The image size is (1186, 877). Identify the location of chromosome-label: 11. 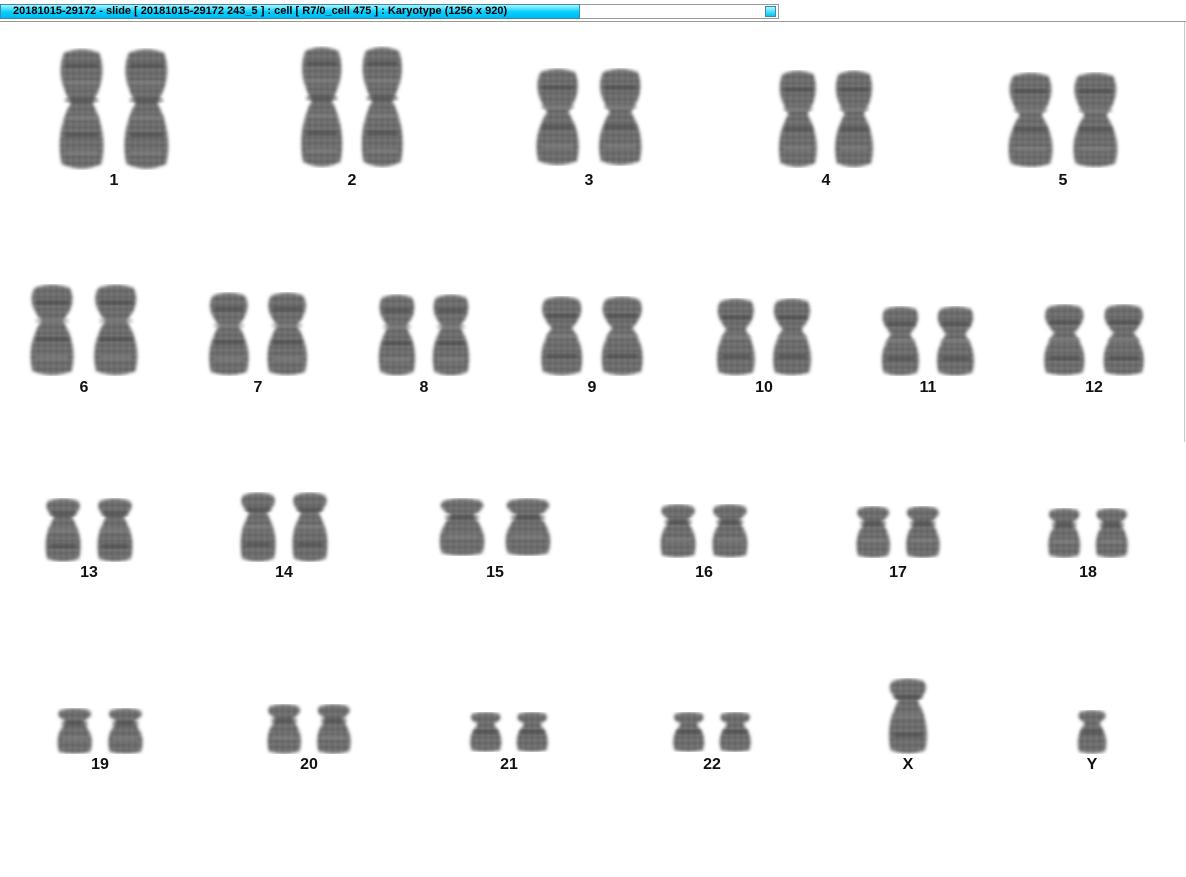
(928, 387).